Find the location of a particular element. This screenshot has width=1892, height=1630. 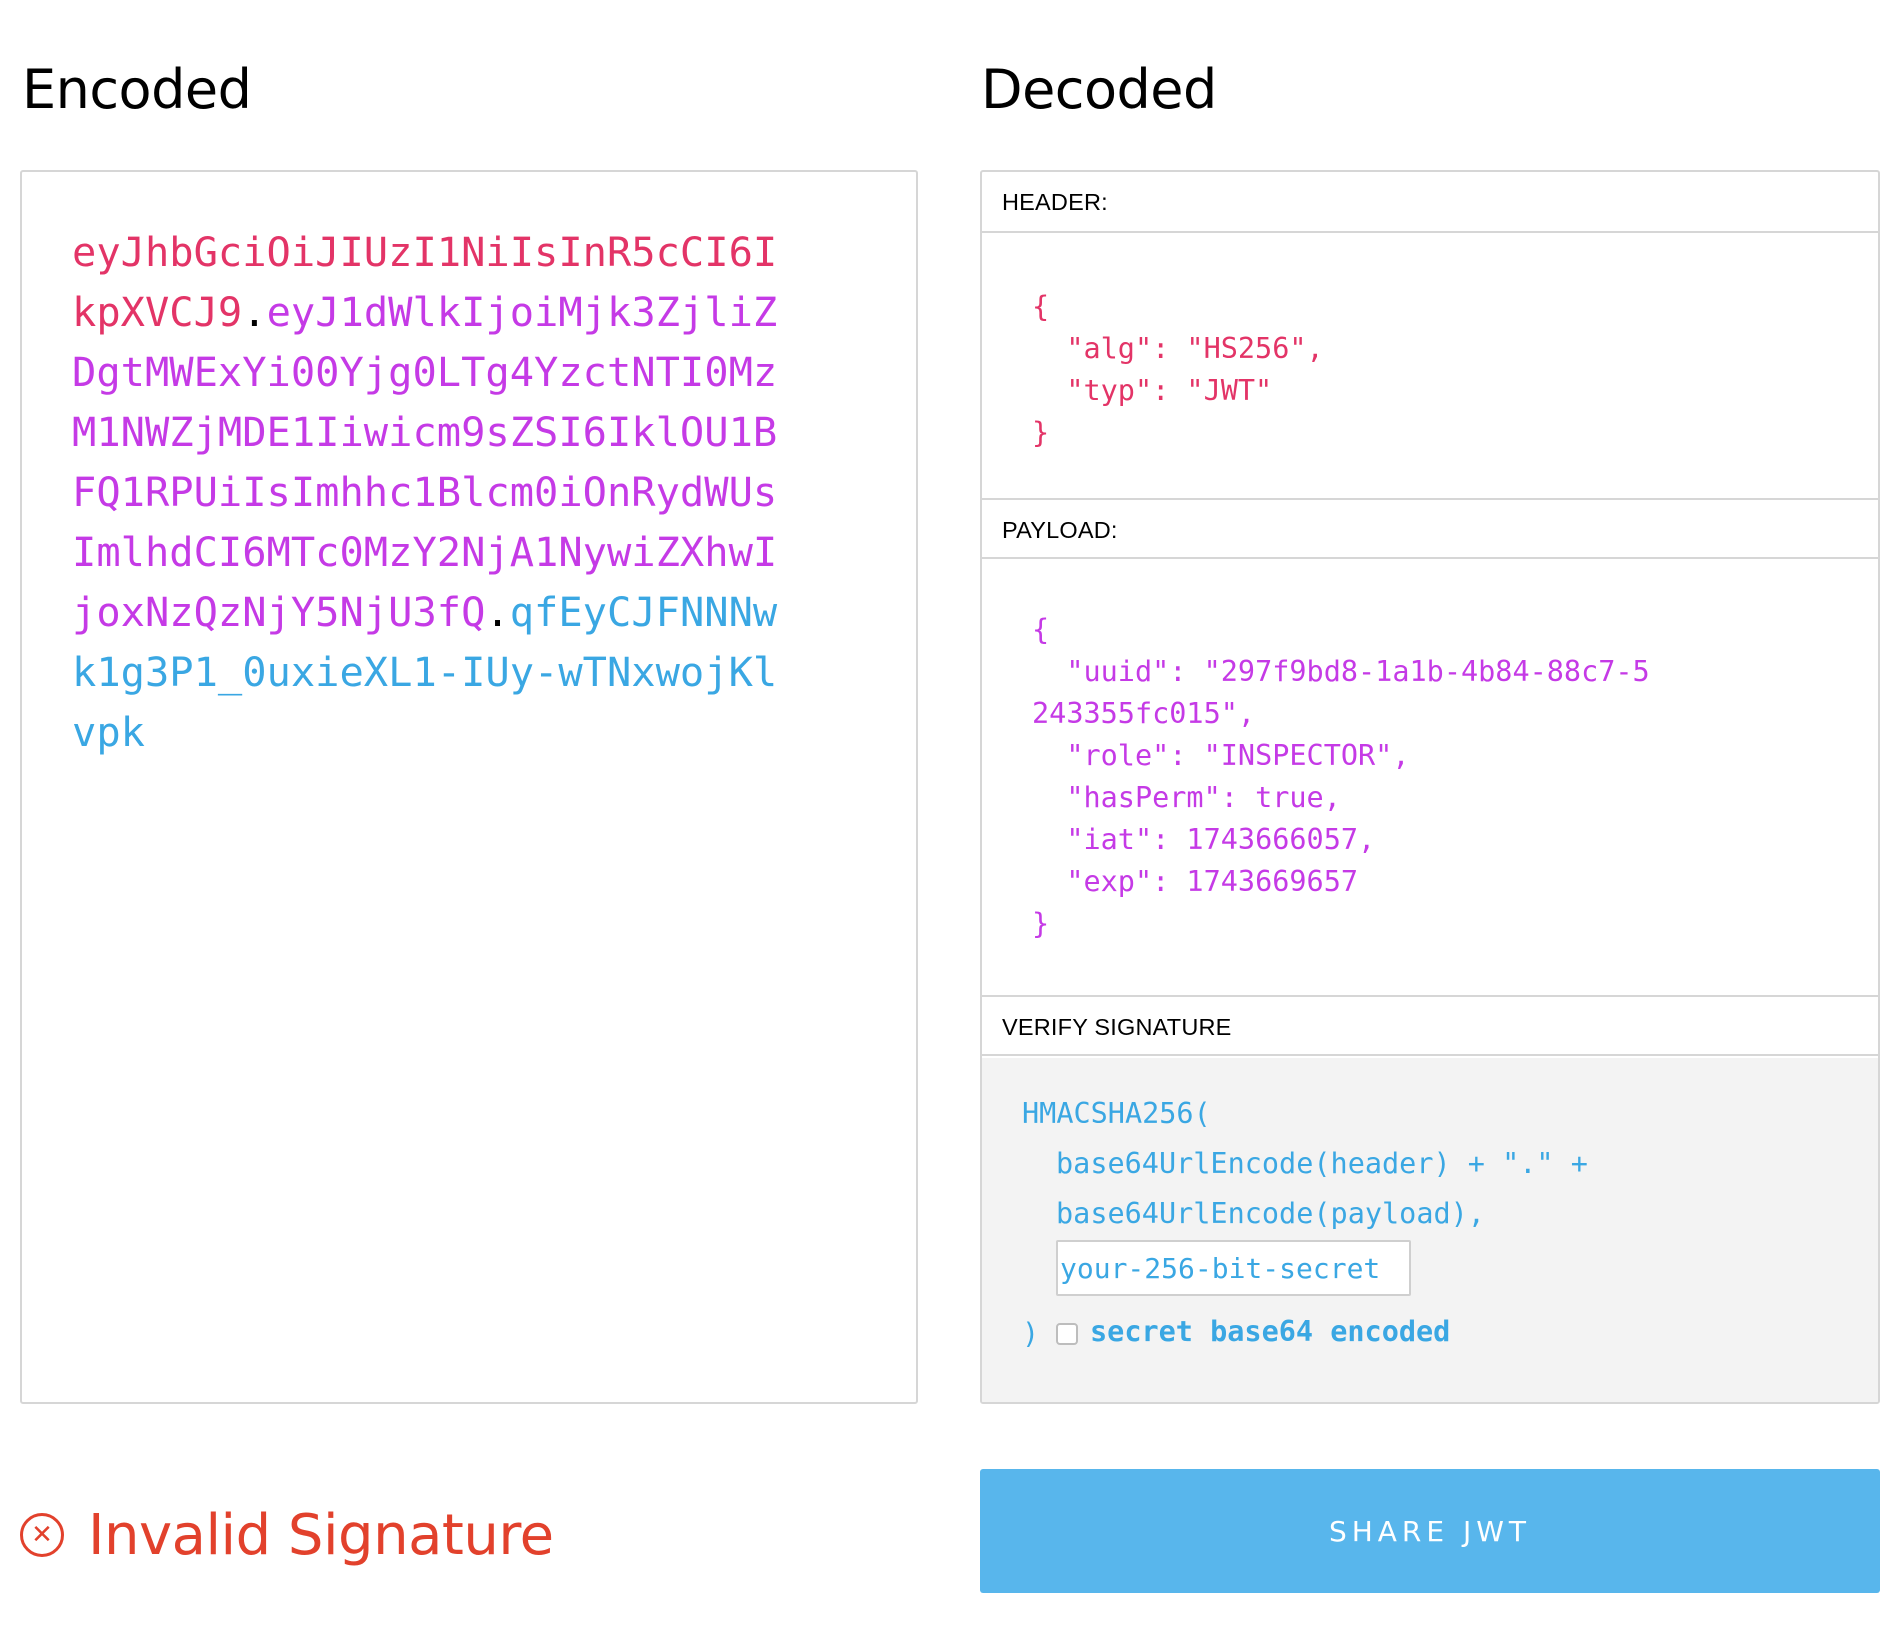

verify-header-expression: base64UrlEncode(header) + "." + is located at coordinates (1322, 1163).